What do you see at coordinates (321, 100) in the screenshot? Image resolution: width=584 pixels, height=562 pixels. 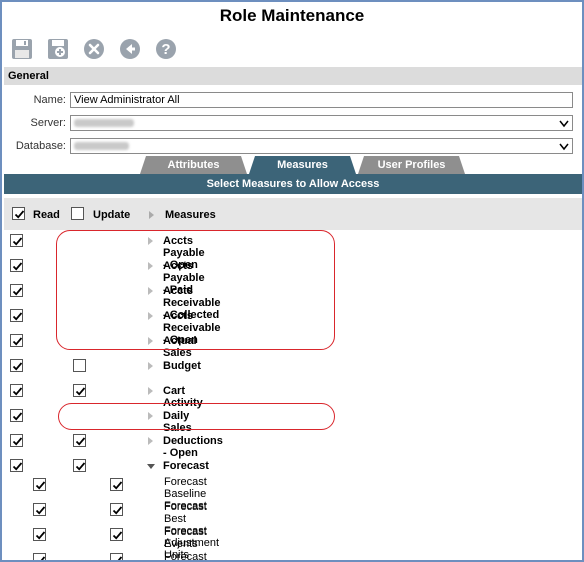 I see `name-field: View Administrator All` at bounding box center [321, 100].